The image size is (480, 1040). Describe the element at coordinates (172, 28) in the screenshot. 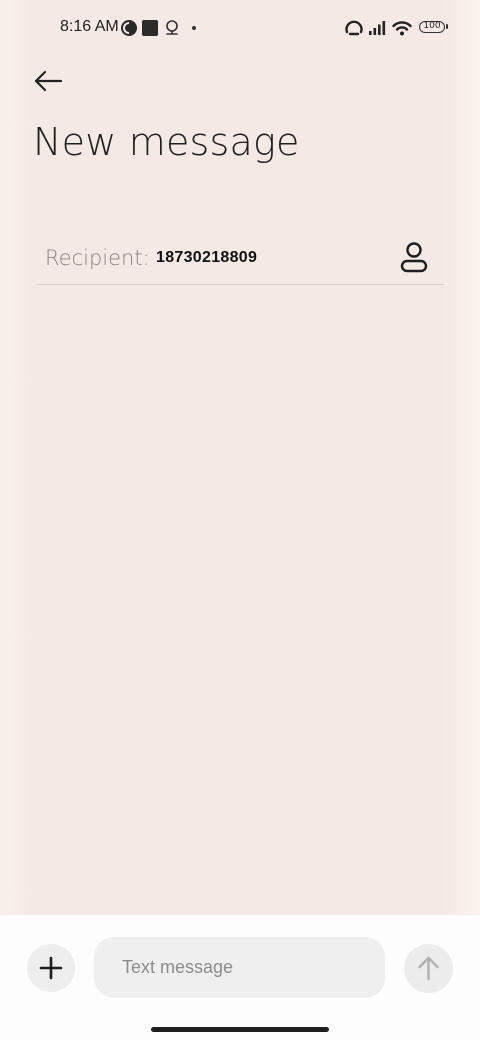

I see `location-icon` at that location.